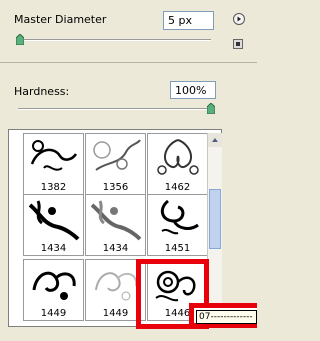 This screenshot has height=341, width=320. I want to click on brush-preset: 1462, so click(177, 164).